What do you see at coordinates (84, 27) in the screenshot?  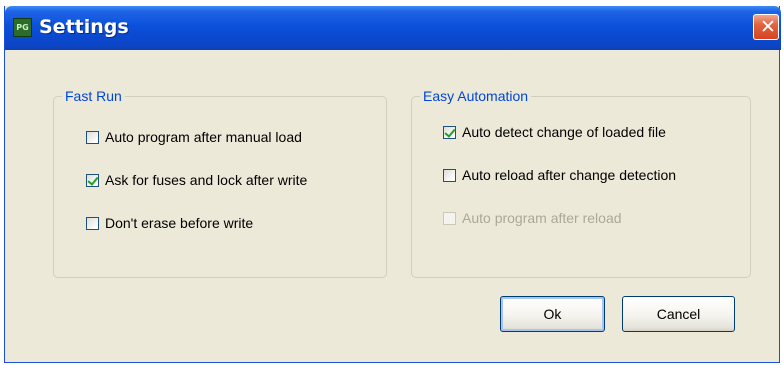 I see `window-title: Settings` at bounding box center [84, 27].